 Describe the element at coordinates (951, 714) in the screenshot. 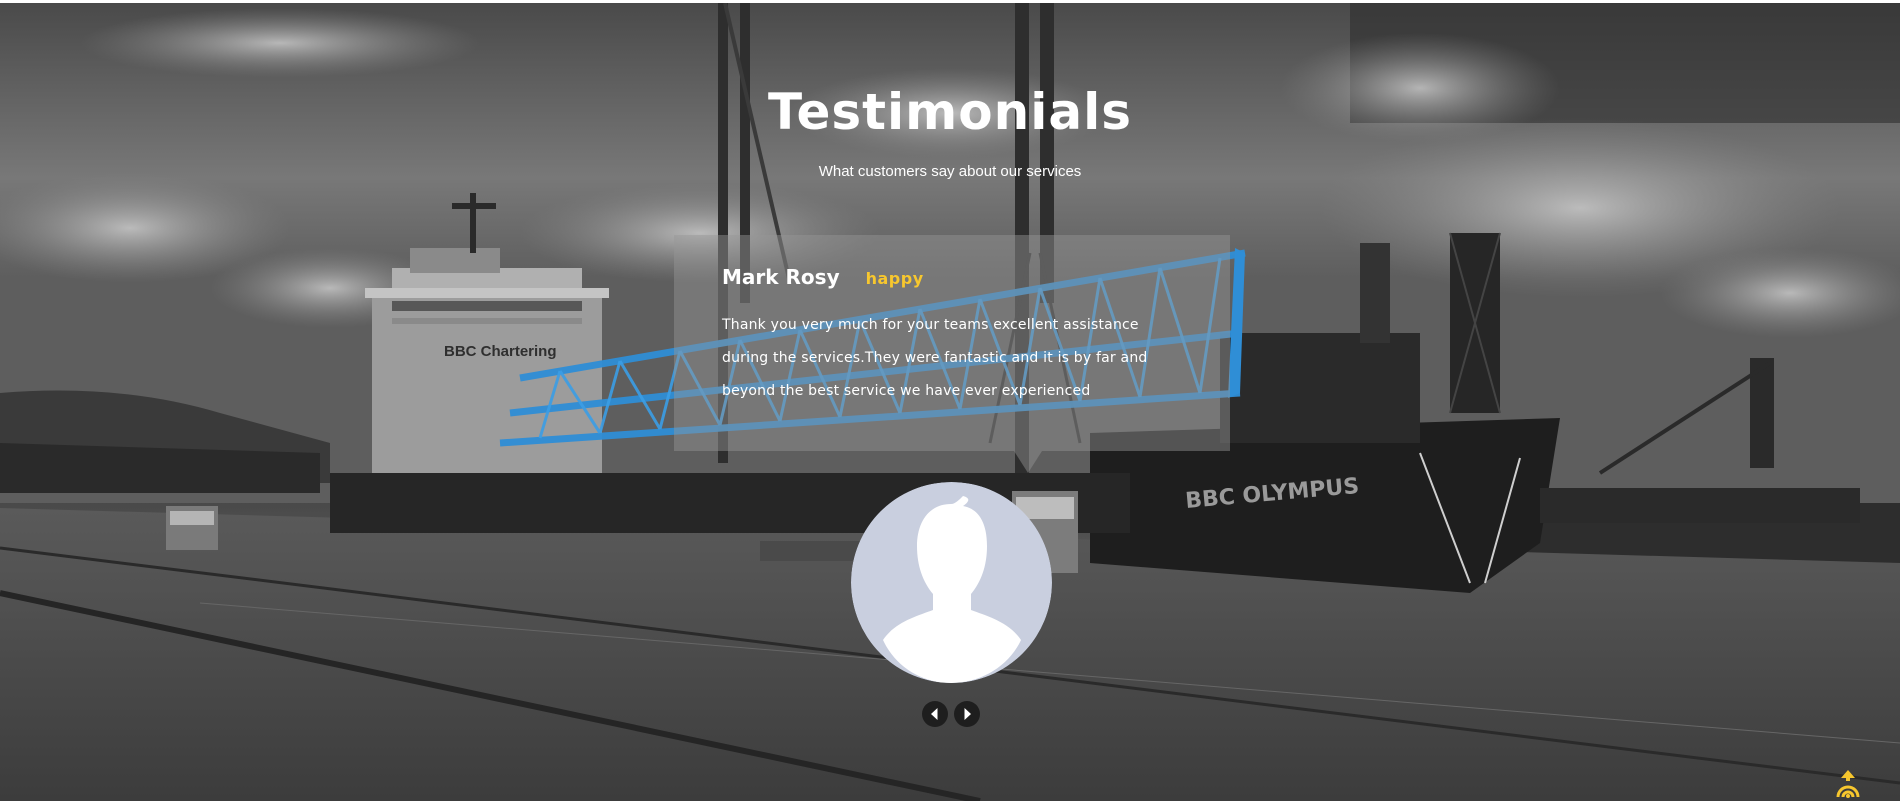

I see `carousel-nav` at that location.